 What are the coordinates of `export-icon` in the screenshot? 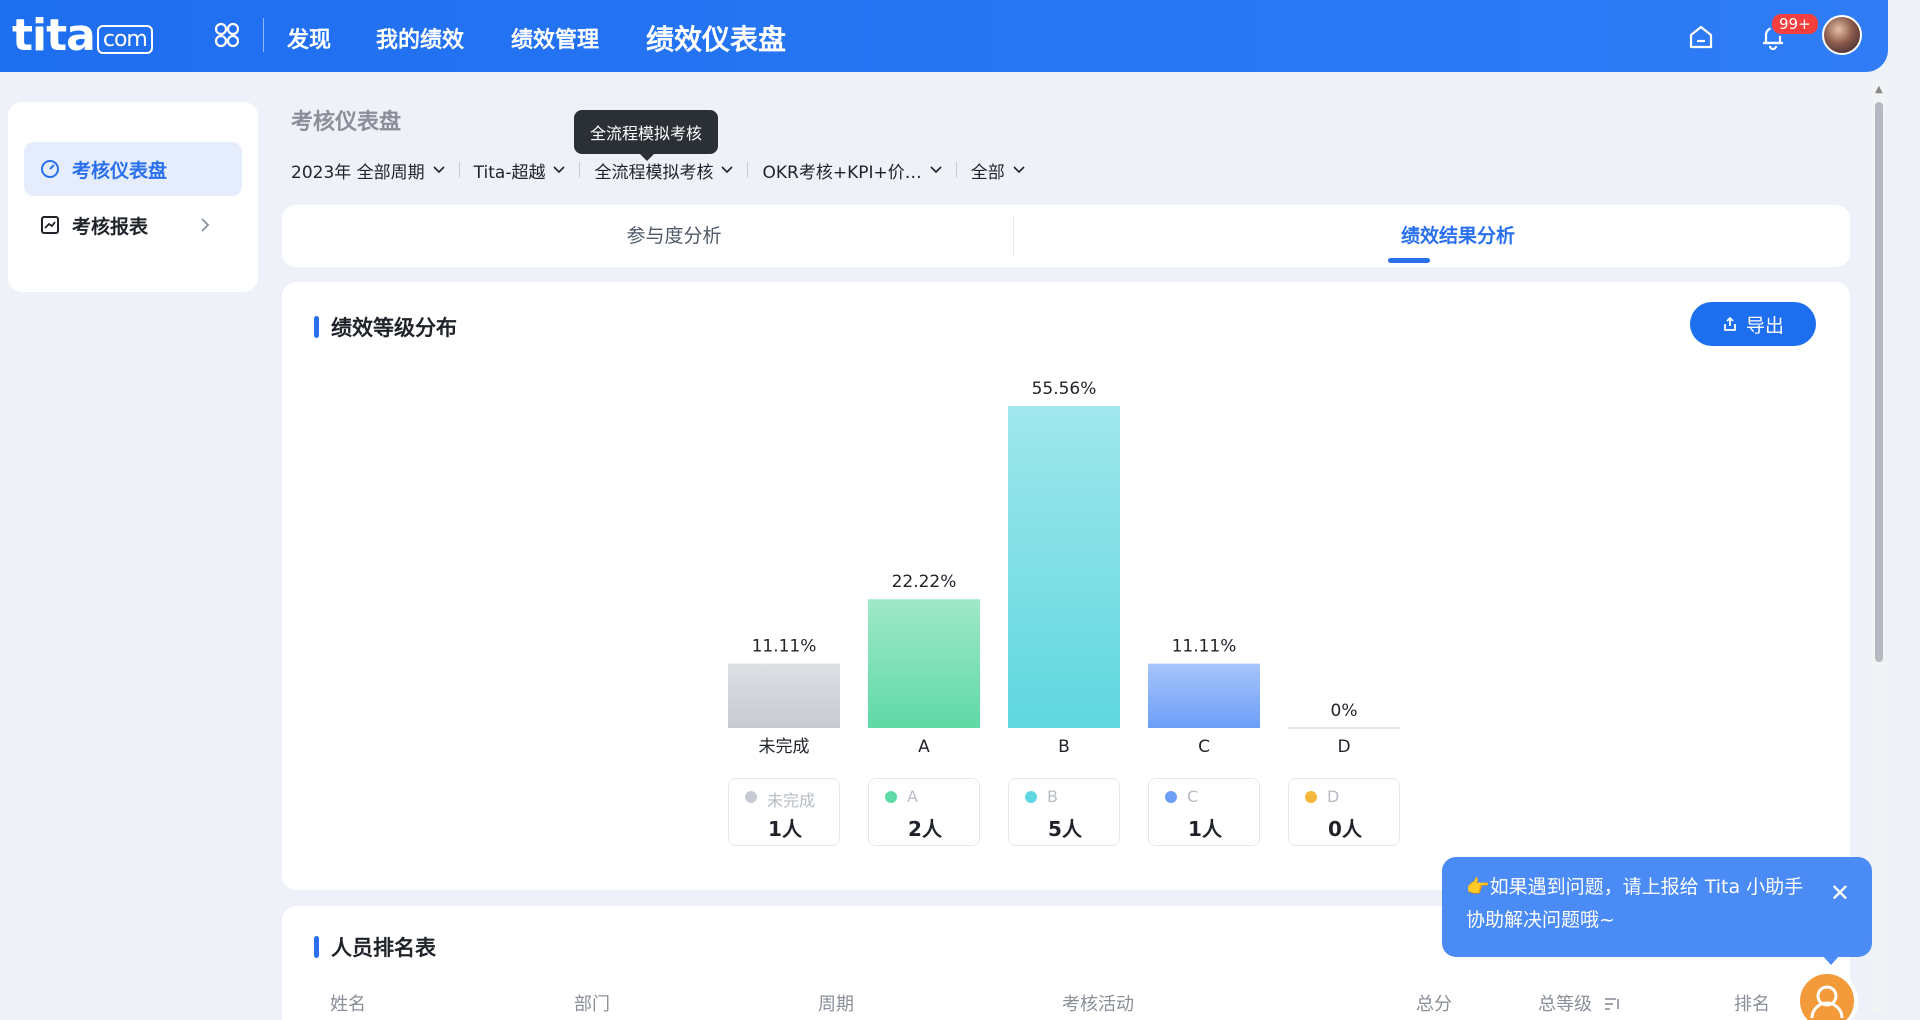 It's located at (1730, 323).